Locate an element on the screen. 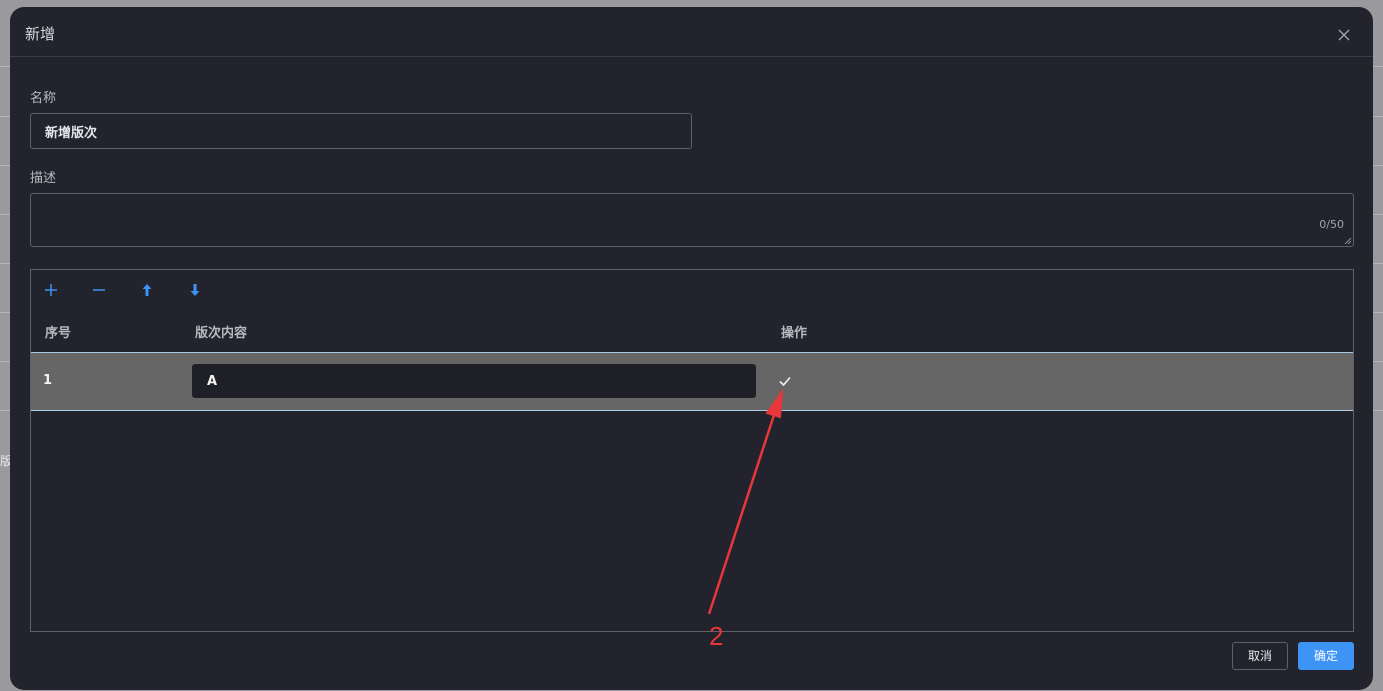 The height and width of the screenshot is (691, 1383). plus-icon is located at coordinates (51, 290).